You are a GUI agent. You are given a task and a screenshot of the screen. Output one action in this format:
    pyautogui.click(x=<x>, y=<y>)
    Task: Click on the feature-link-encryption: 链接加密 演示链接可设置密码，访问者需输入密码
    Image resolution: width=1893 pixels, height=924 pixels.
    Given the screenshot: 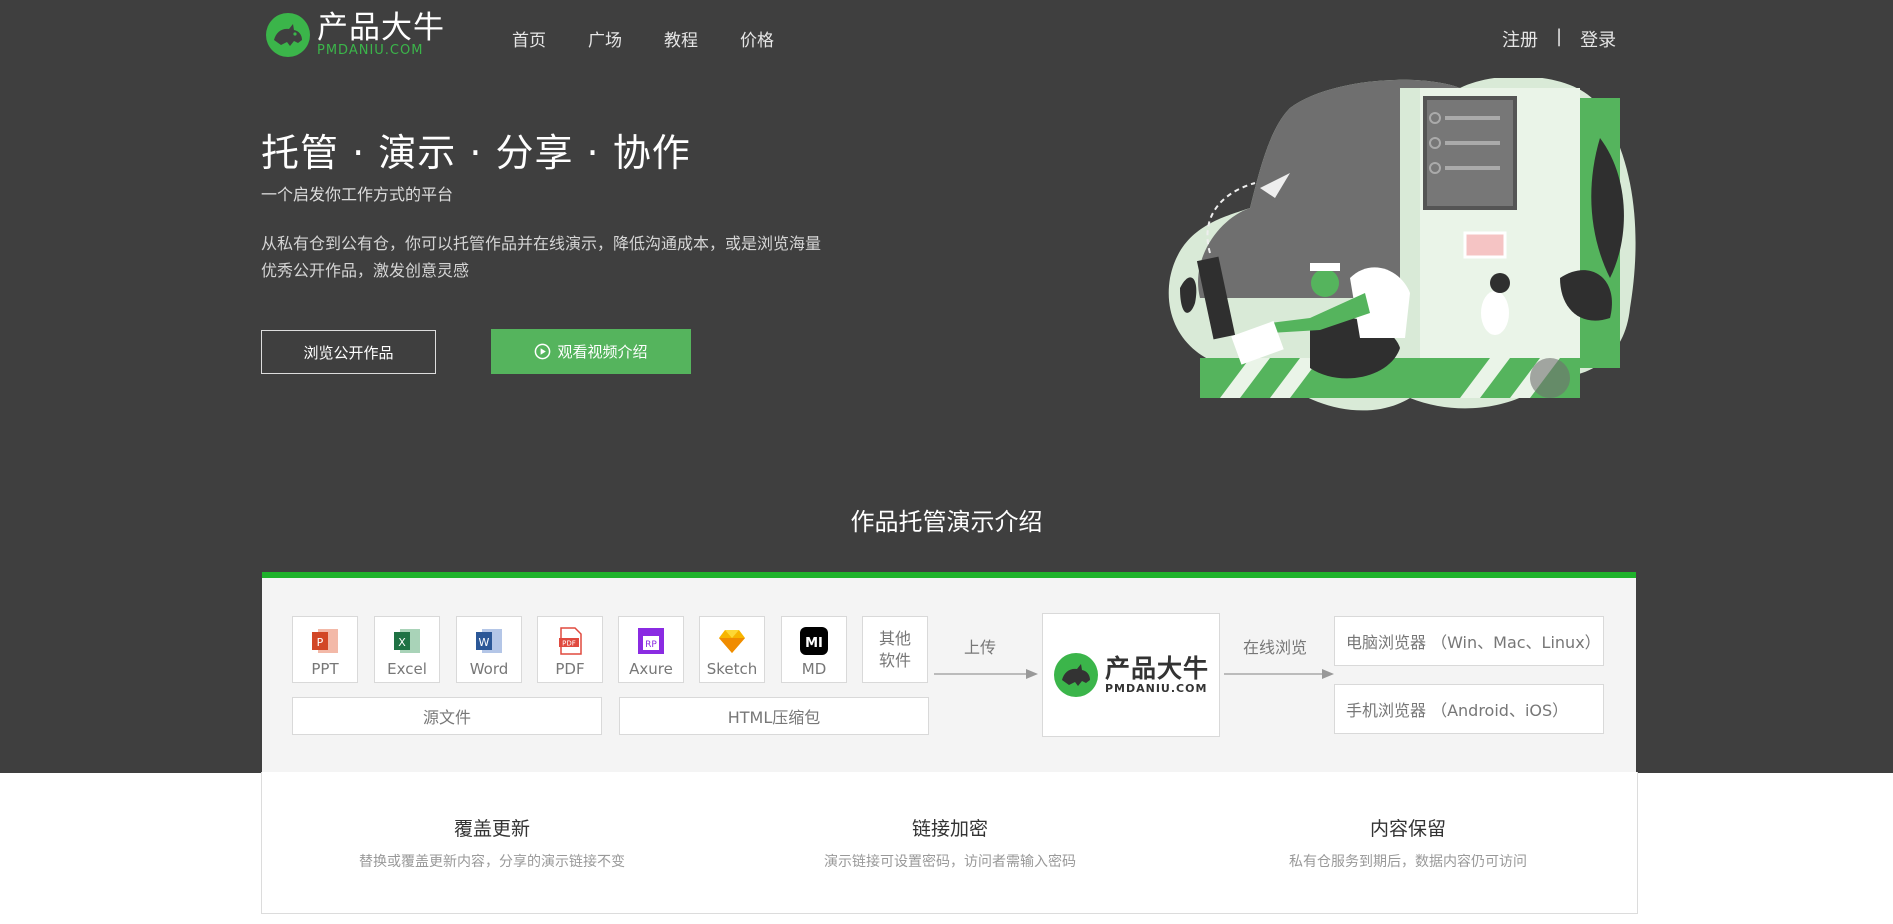 What is the action you would take?
    pyautogui.click(x=950, y=842)
    